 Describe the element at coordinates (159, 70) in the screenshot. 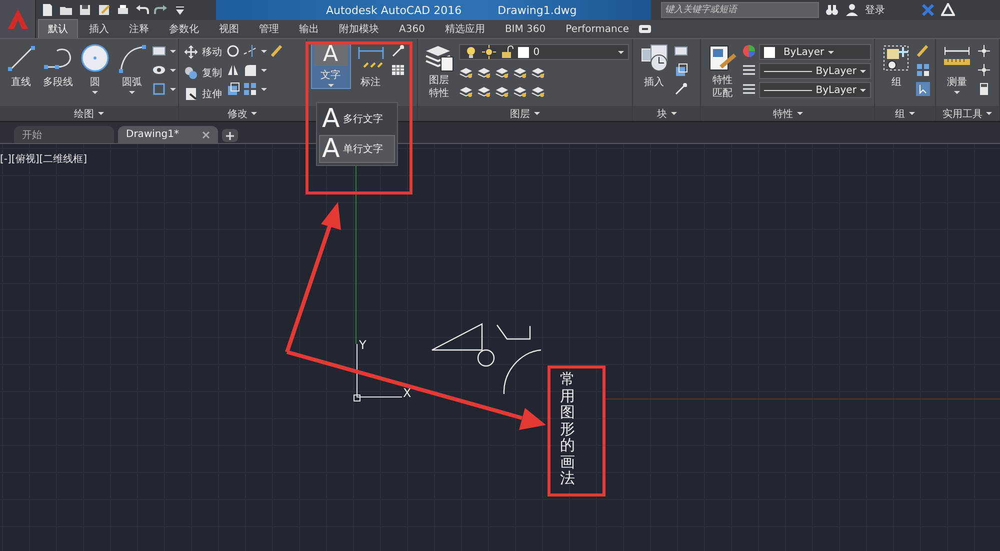

I see `hatch-icon` at that location.